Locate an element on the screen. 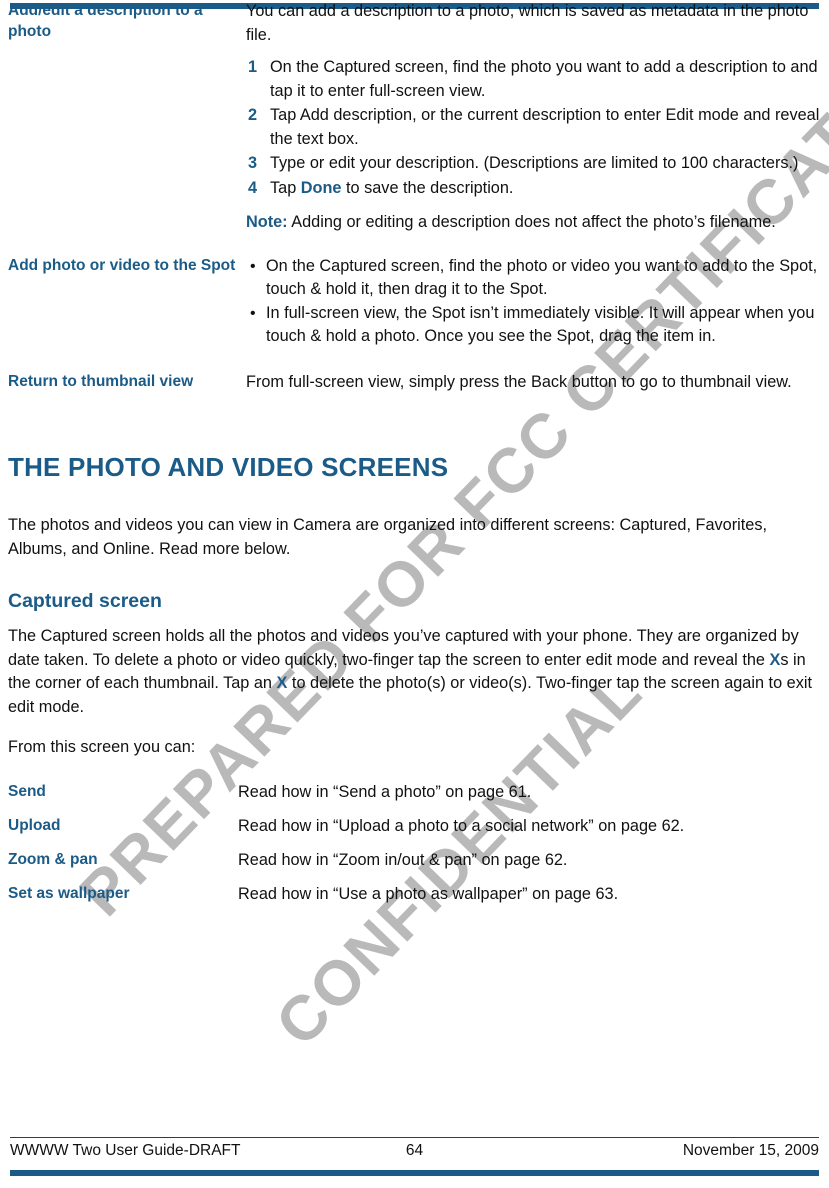 This screenshot has width=829, height=1188. reference-term: Zoom & pan is located at coordinates (53, 859).